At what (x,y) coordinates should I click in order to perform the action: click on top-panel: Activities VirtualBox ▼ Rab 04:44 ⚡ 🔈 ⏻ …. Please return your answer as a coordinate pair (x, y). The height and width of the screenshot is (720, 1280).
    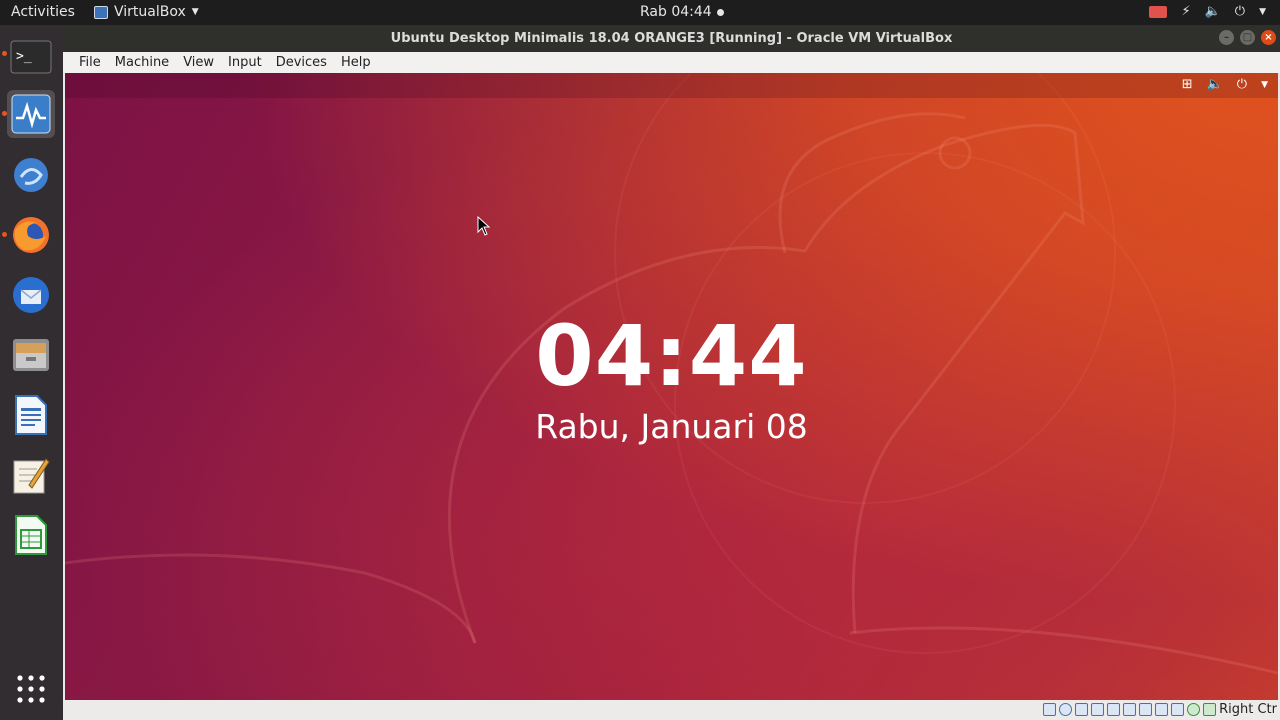
    Looking at the image, I should click on (640, 12).